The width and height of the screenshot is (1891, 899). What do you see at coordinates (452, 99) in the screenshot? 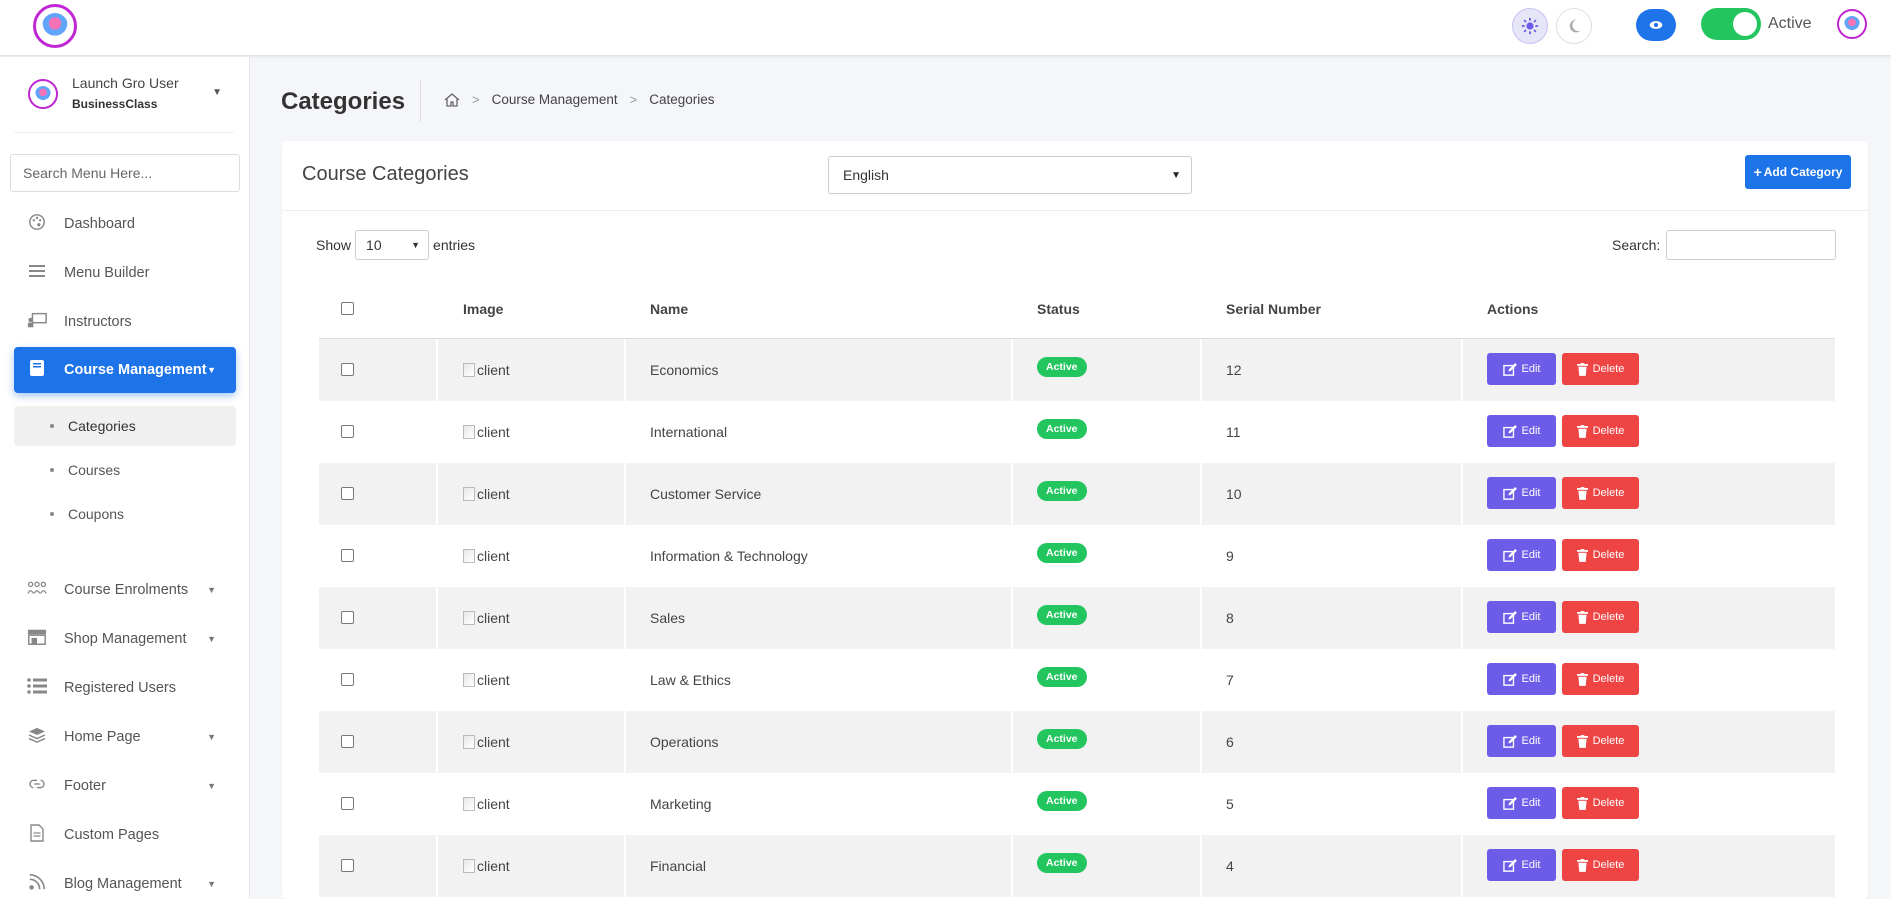
I see `home-icon` at bounding box center [452, 99].